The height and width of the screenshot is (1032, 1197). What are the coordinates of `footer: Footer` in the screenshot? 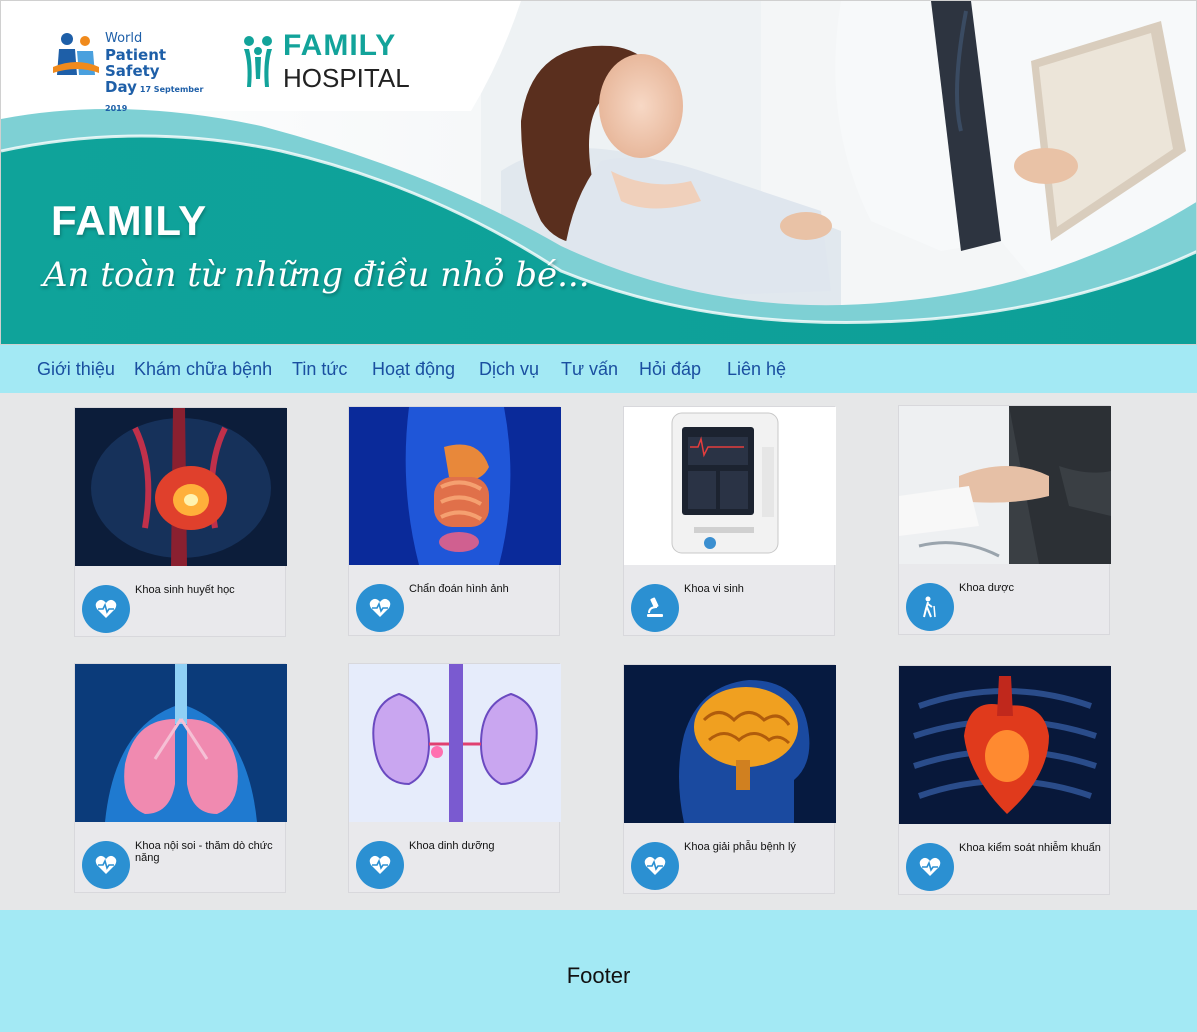 It's located at (598, 971).